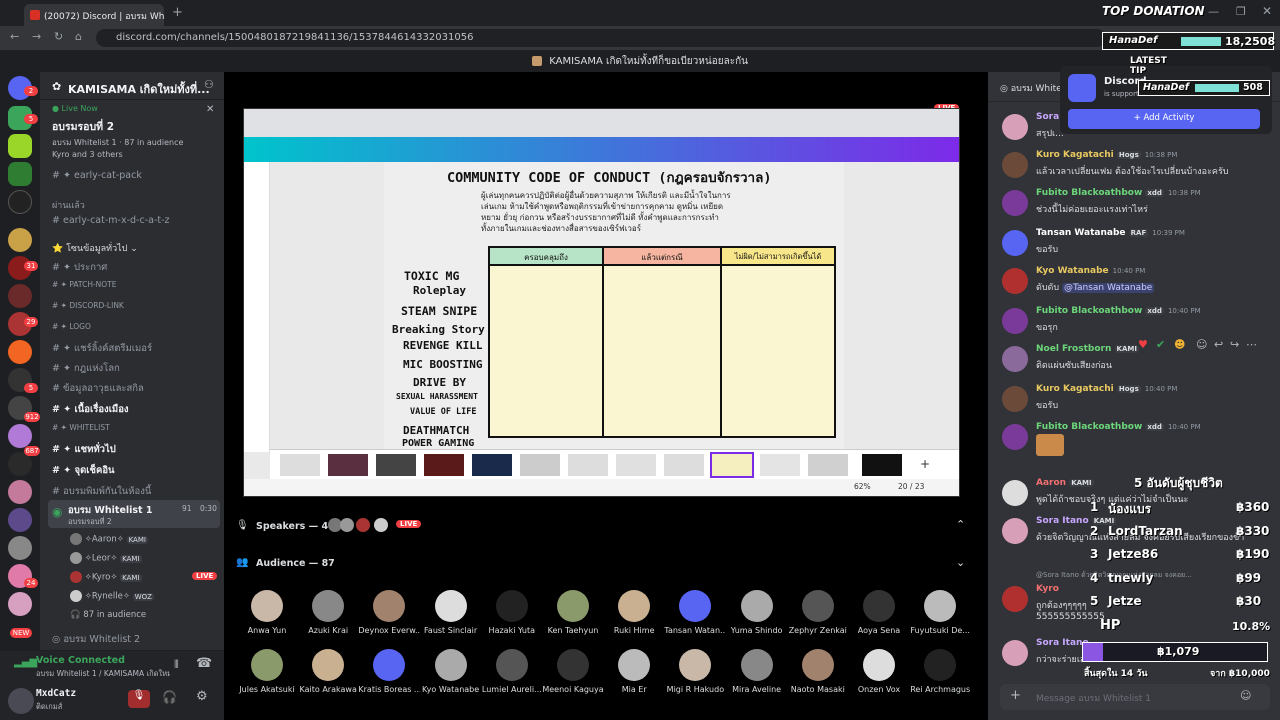 This screenshot has width=1280, height=720. I want to click on home-icon: ⌂, so click(78, 36).